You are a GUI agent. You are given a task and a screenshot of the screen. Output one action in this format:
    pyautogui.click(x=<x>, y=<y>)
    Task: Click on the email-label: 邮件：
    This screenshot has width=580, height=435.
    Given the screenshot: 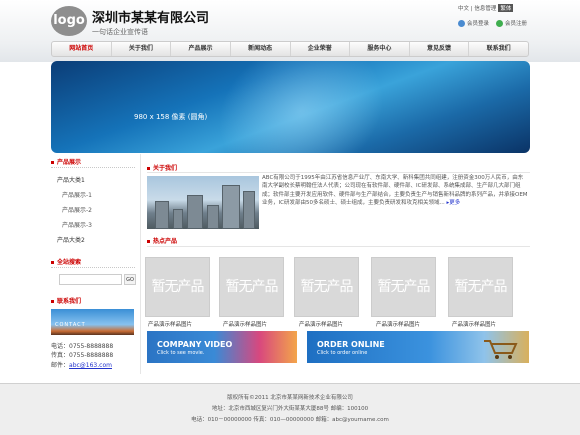 What is the action you would take?
    pyautogui.click(x=60, y=365)
    